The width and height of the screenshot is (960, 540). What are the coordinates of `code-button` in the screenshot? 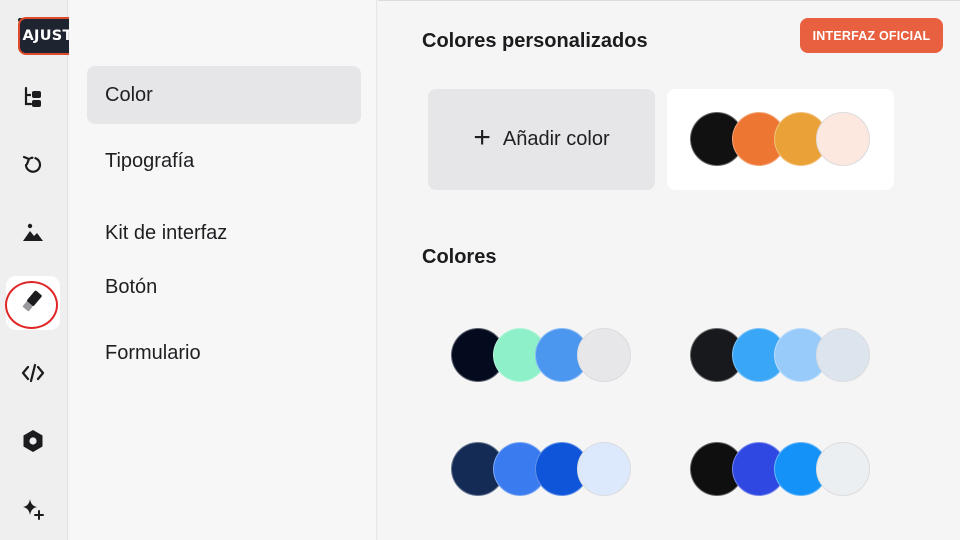 It's located at (33, 375).